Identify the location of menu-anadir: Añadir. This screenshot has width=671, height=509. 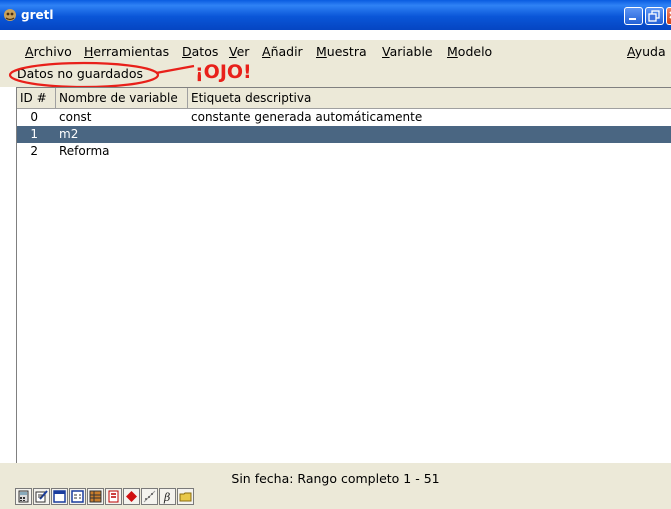
(282, 51).